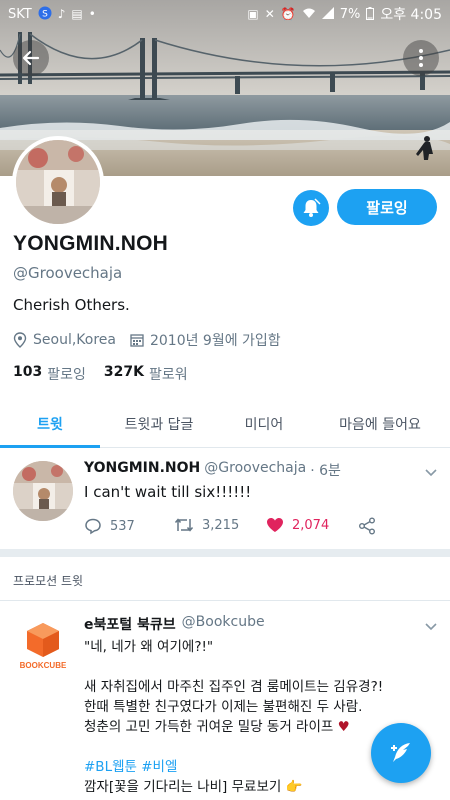  What do you see at coordinates (48, 581) in the screenshot?
I see `promoted-section-label: 프로모션 트윗` at bounding box center [48, 581].